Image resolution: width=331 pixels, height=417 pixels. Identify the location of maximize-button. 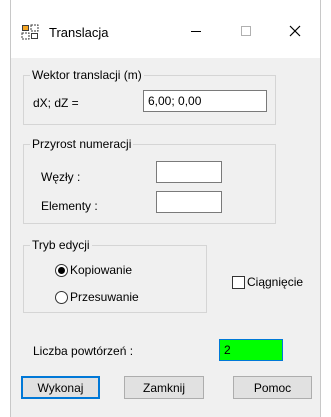
(246, 32).